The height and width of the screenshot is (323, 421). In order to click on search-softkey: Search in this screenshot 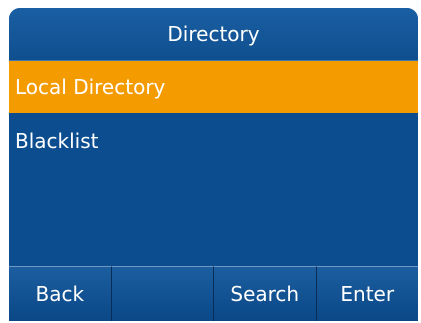, I will do `click(264, 293)`.